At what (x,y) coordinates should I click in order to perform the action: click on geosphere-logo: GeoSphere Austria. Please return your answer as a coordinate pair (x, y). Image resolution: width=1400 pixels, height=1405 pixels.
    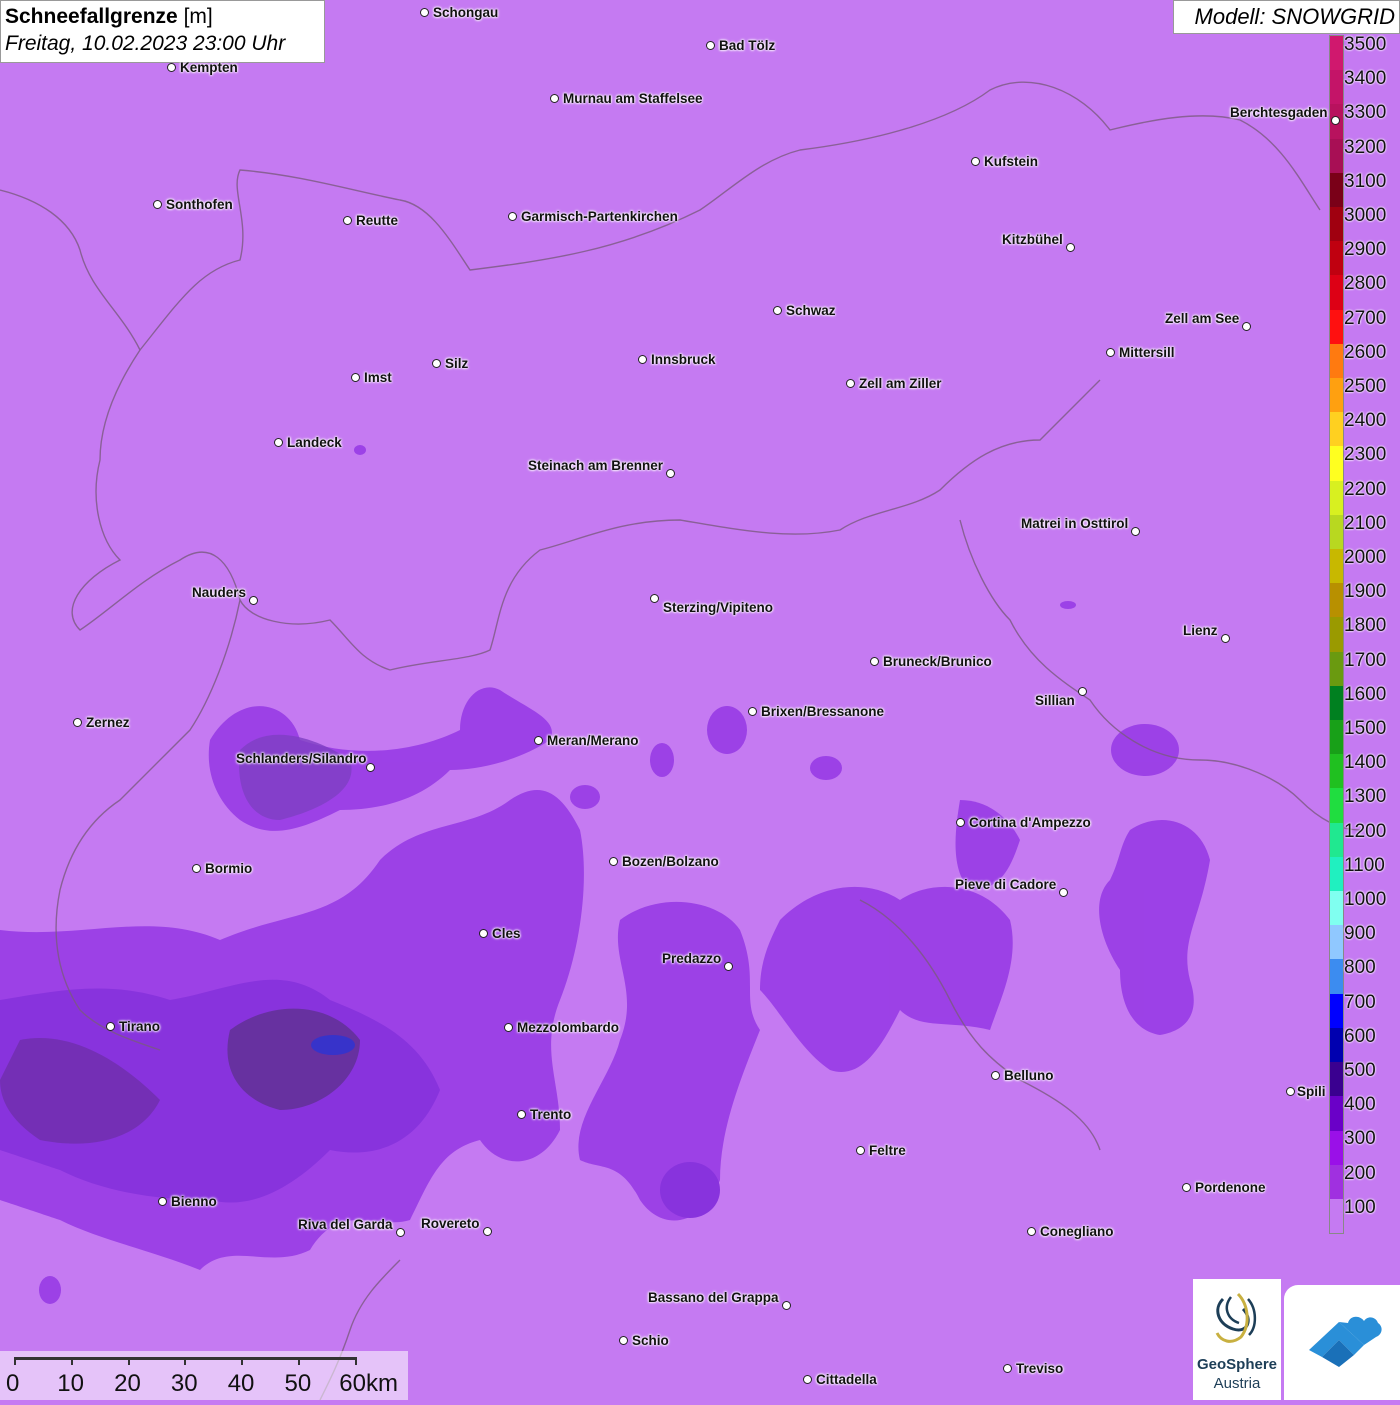
    Looking at the image, I should click on (1237, 1339).